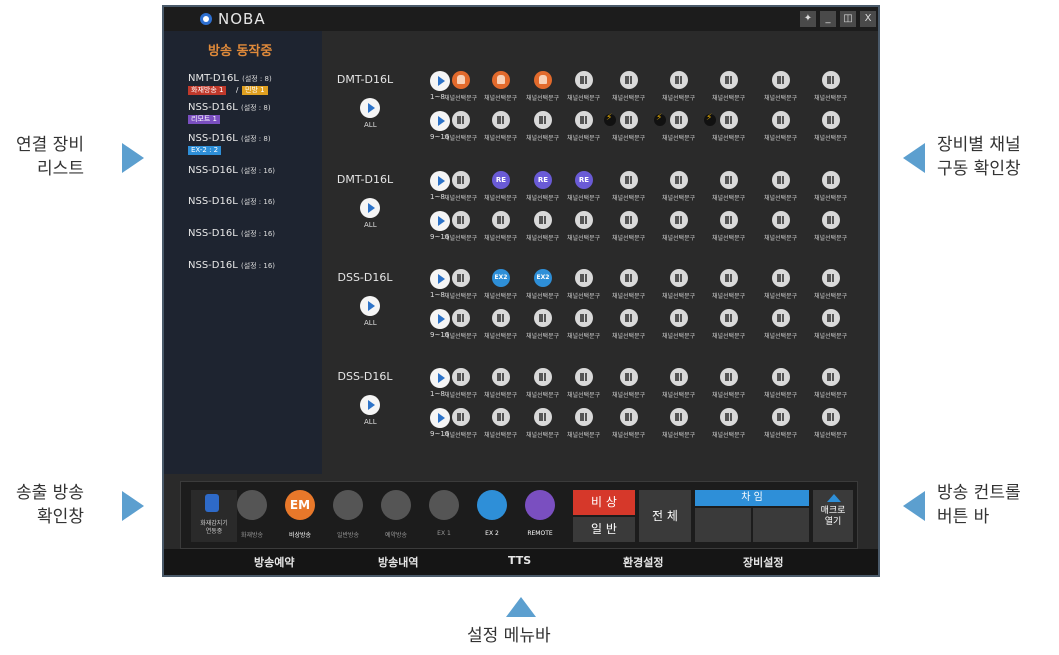  What do you see at coordinates (519, 560) in the screenshot?
I see `menu-tts: TTS` at bounding box center [519, 560].